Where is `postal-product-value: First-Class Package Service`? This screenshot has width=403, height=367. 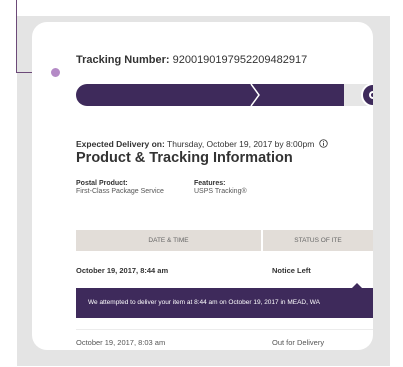 postal-product-value: First-Class Package Service is located at coordinates (120, 191).